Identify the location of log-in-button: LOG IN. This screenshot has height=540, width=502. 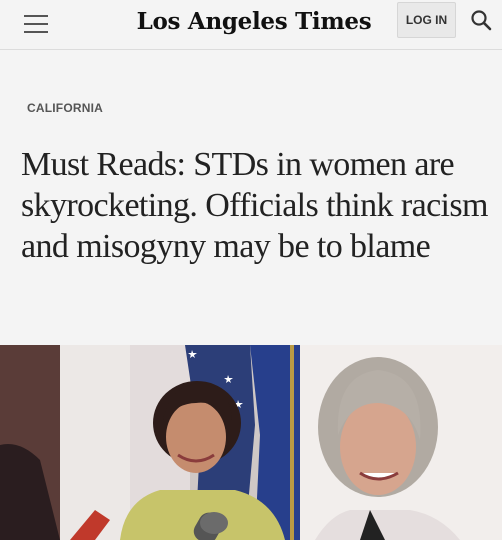
(426, 20).